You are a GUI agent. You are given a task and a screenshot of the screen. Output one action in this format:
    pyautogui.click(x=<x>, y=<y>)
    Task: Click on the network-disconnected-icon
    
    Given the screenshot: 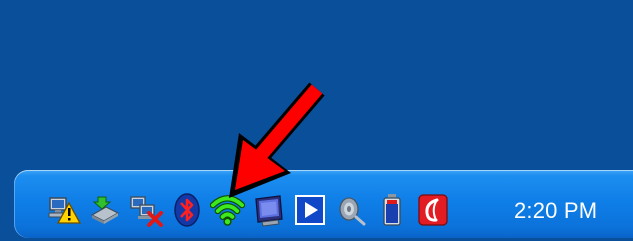 What is the action you would take?
    pyautogui.click(x=145, y=210)
    